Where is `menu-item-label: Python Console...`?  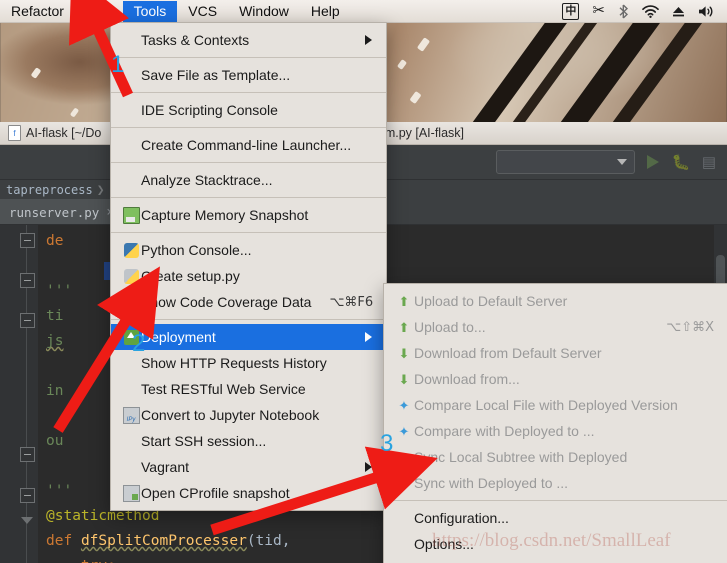 menu-item-label: Python Console... is located at coordinates (196, 250).